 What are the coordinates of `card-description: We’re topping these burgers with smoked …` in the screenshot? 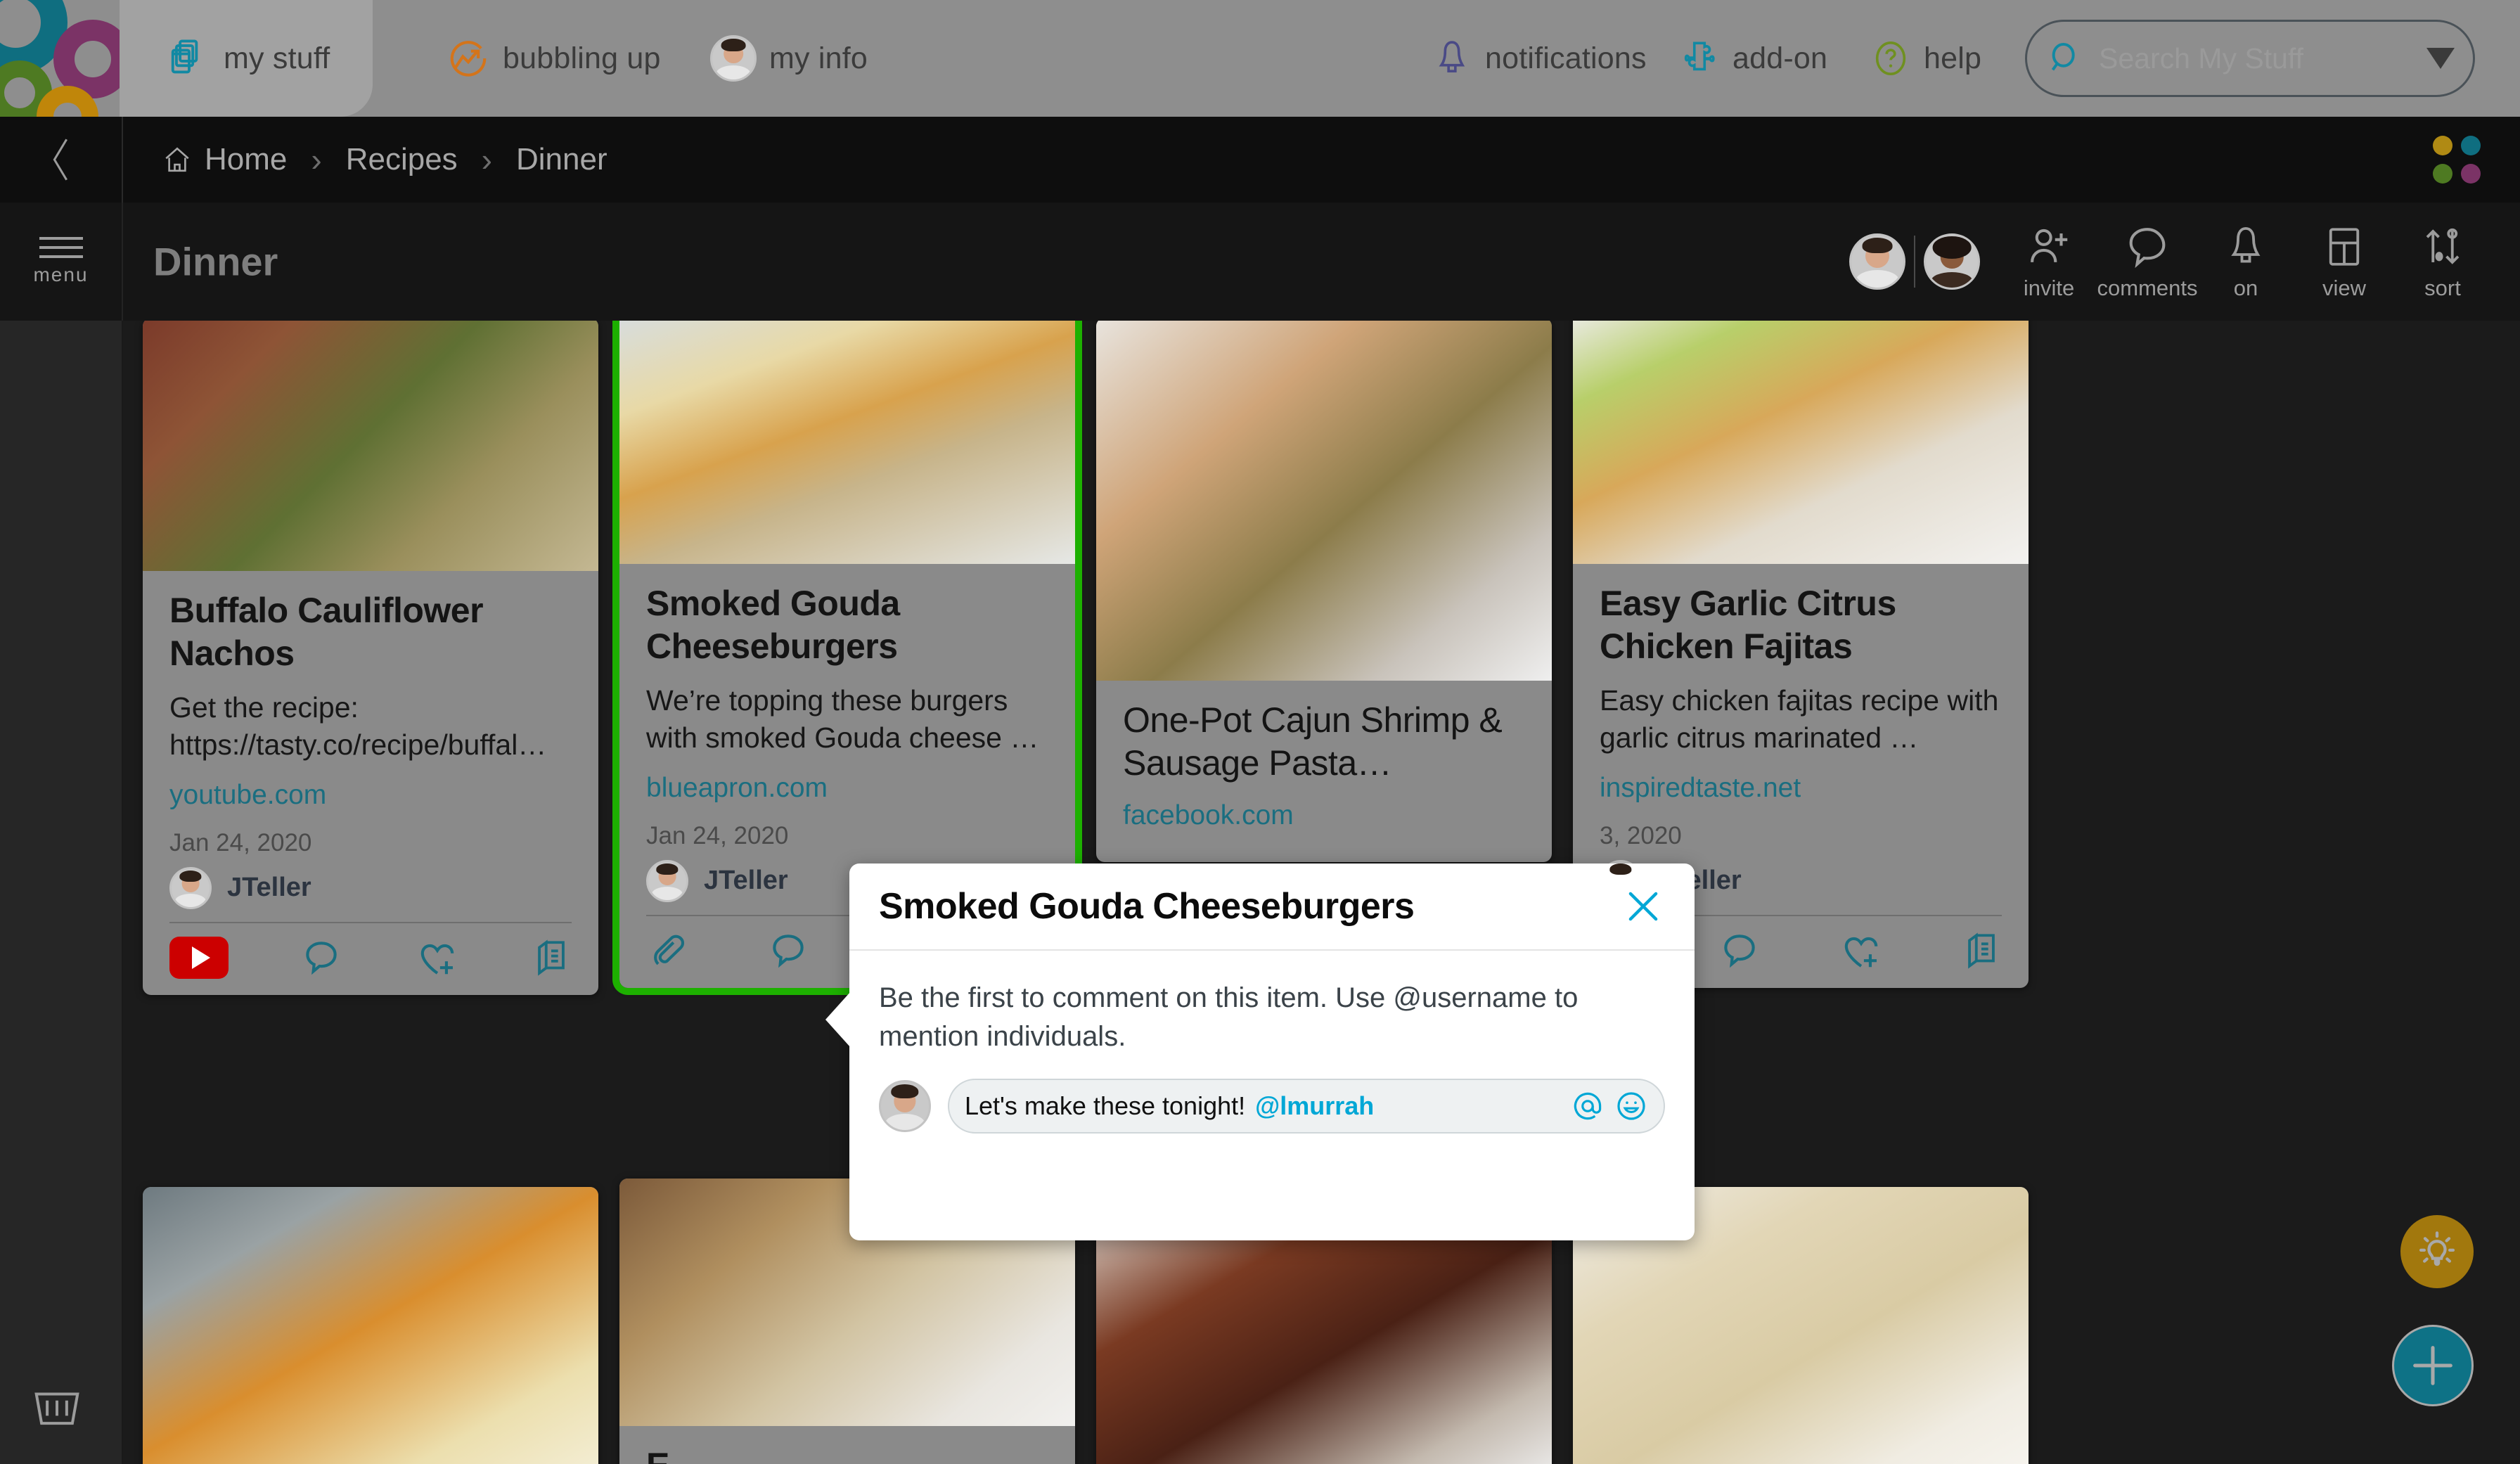 It's located at (842, 720).